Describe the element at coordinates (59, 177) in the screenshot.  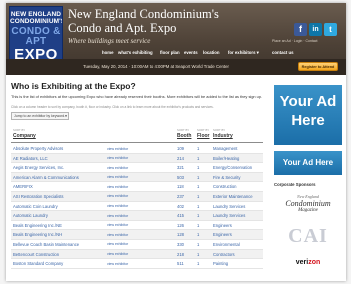
I see `exhibitor-company-link: American Alarm & Communications` at that location.